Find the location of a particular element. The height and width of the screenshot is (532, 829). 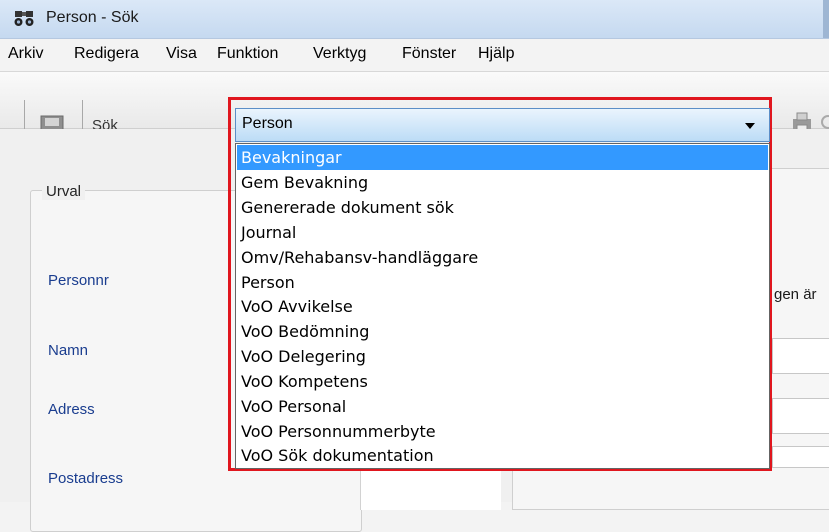

title-bar: Person - Sök is located at coordinates (414, 19).